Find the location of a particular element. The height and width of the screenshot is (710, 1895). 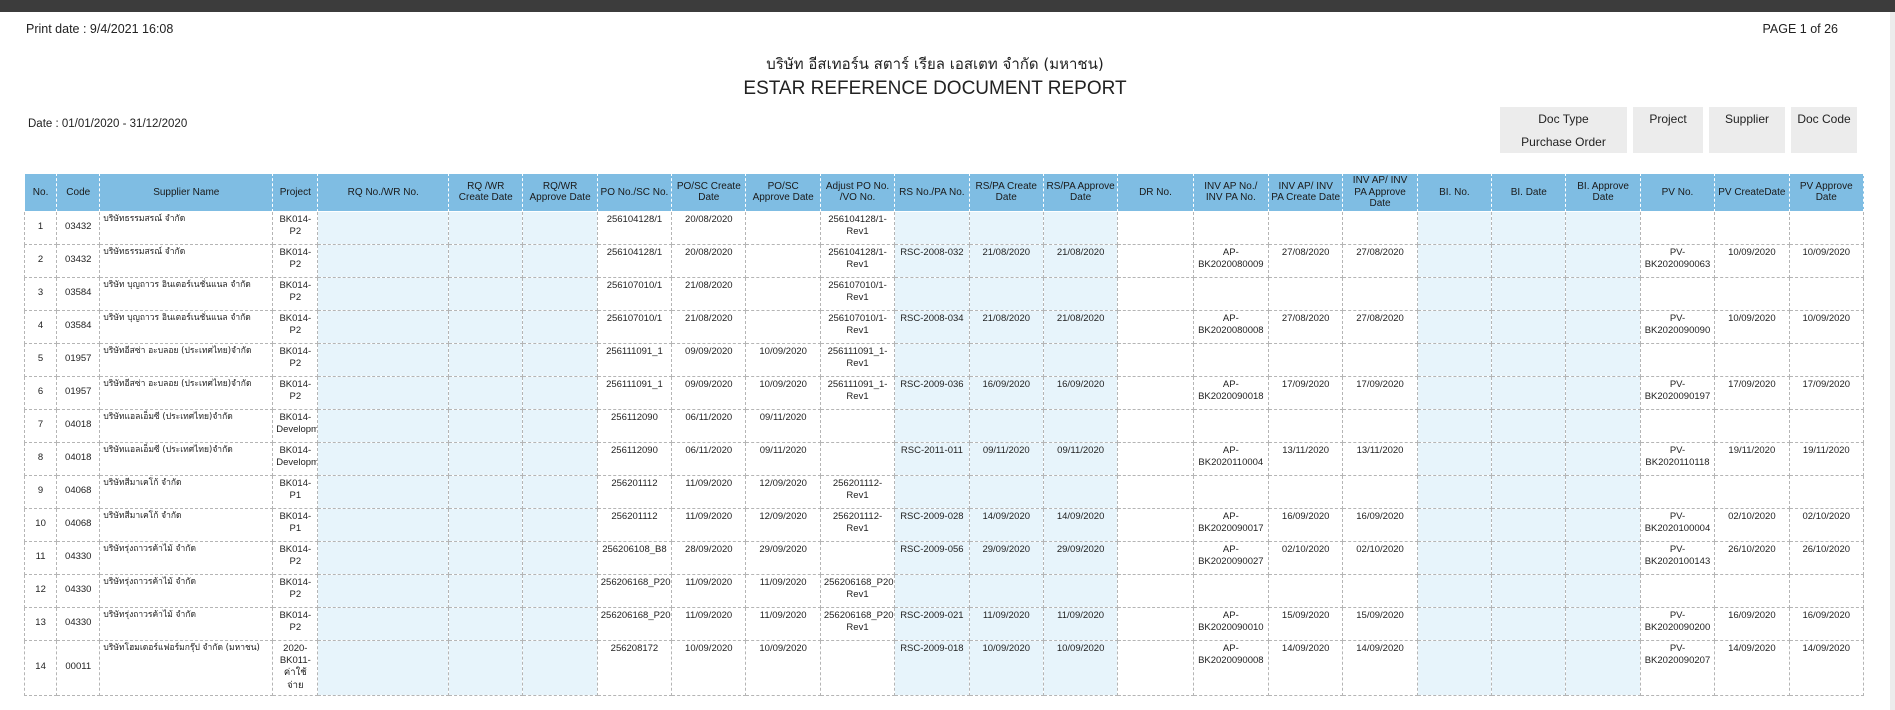

table-cell: 256107010/1 is located at coordinates (634, 293).